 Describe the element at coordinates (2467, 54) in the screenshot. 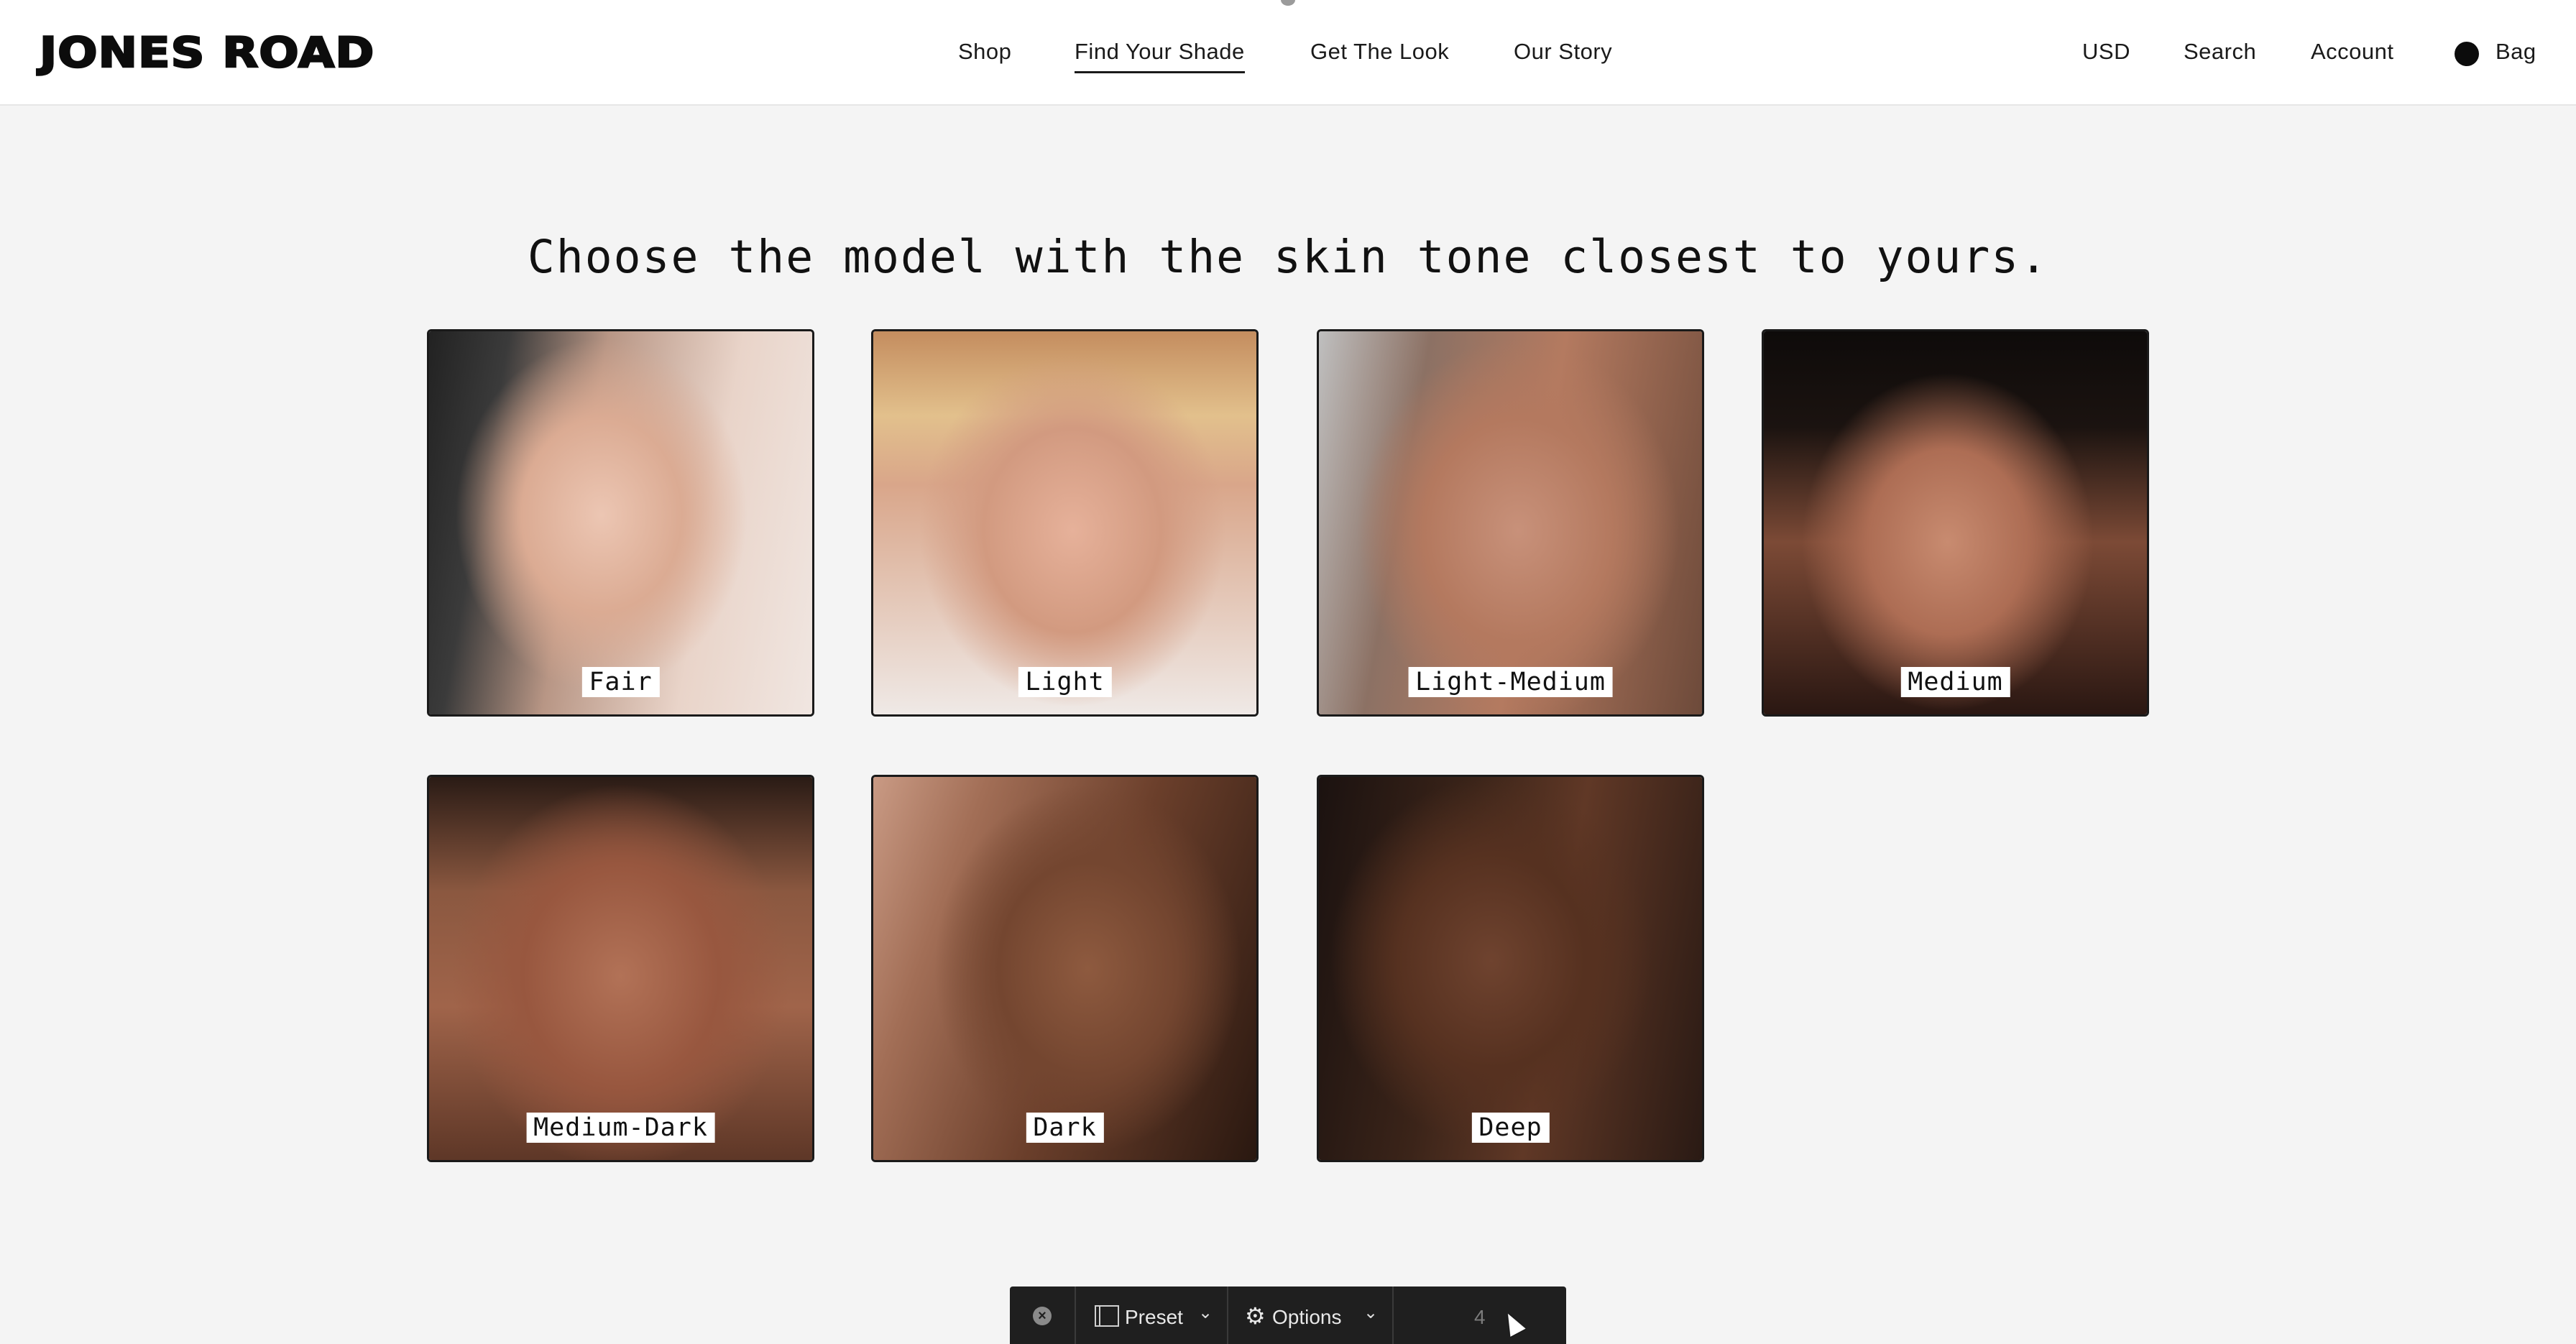

I see `bag-count-icon` at that location.